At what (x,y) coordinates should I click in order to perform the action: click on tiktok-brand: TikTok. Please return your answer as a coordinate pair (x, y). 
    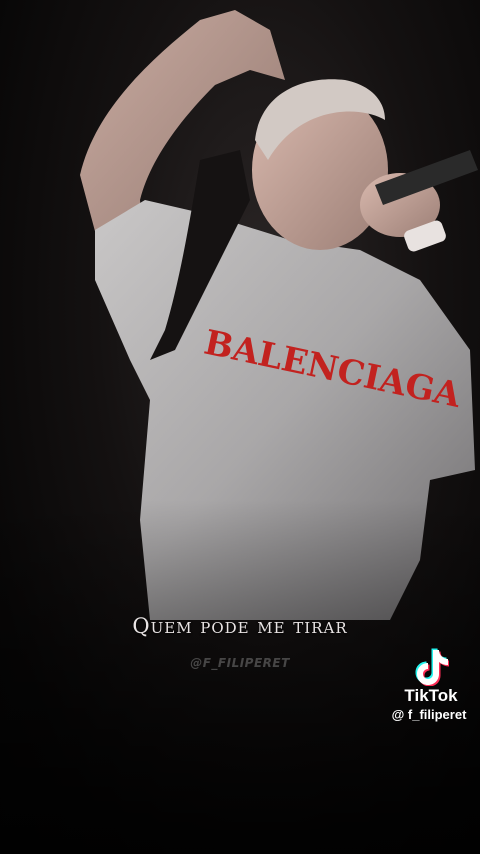
    Looking at the image, I should click on (431, 695).